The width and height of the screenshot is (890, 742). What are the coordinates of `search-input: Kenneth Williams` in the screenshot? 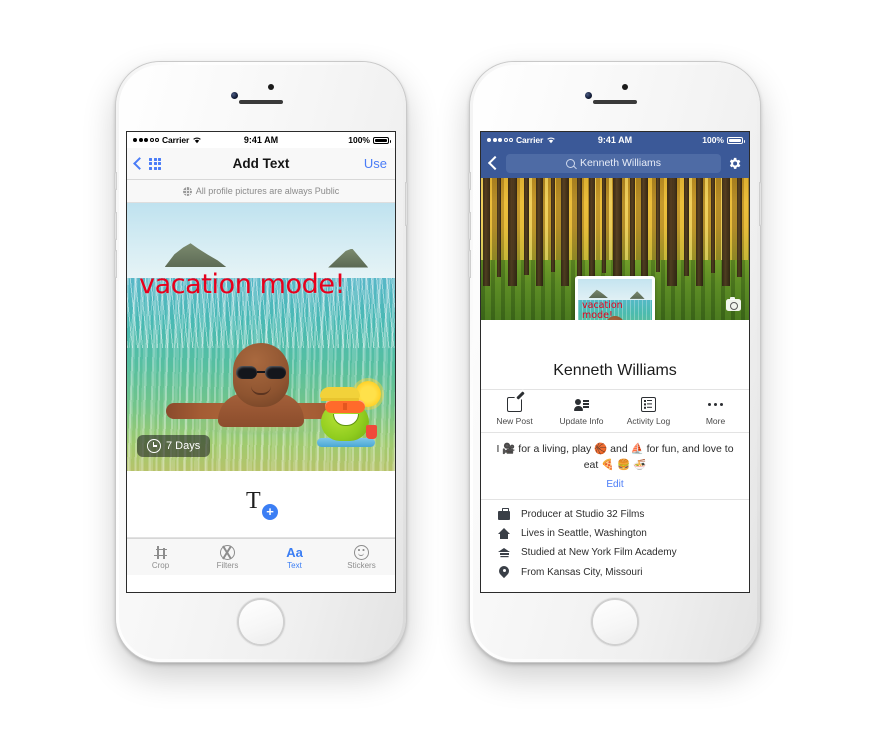 It's located at (613, 163).